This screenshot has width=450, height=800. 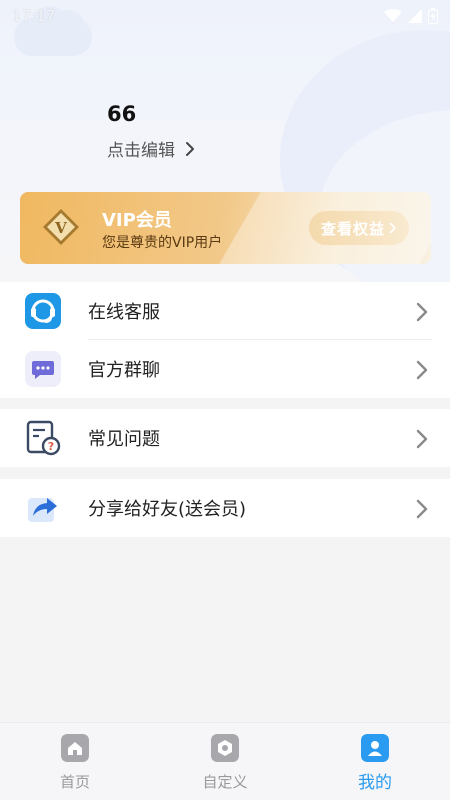 What do you see at coordinates (34, 16) in the screenshot?
I see `status-time: 17:17` at bounding box center [34, 16].